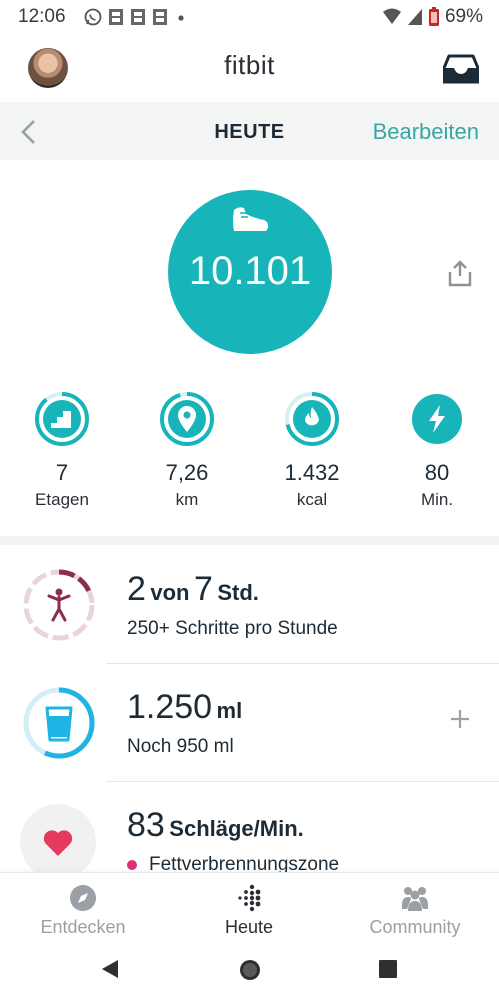 The height and width of the screenshot is (999, 499). What do you see at coordinates (437, 499) in the screenshot?
I see `stat-unit: Min.` at bounding box center [437, 499].